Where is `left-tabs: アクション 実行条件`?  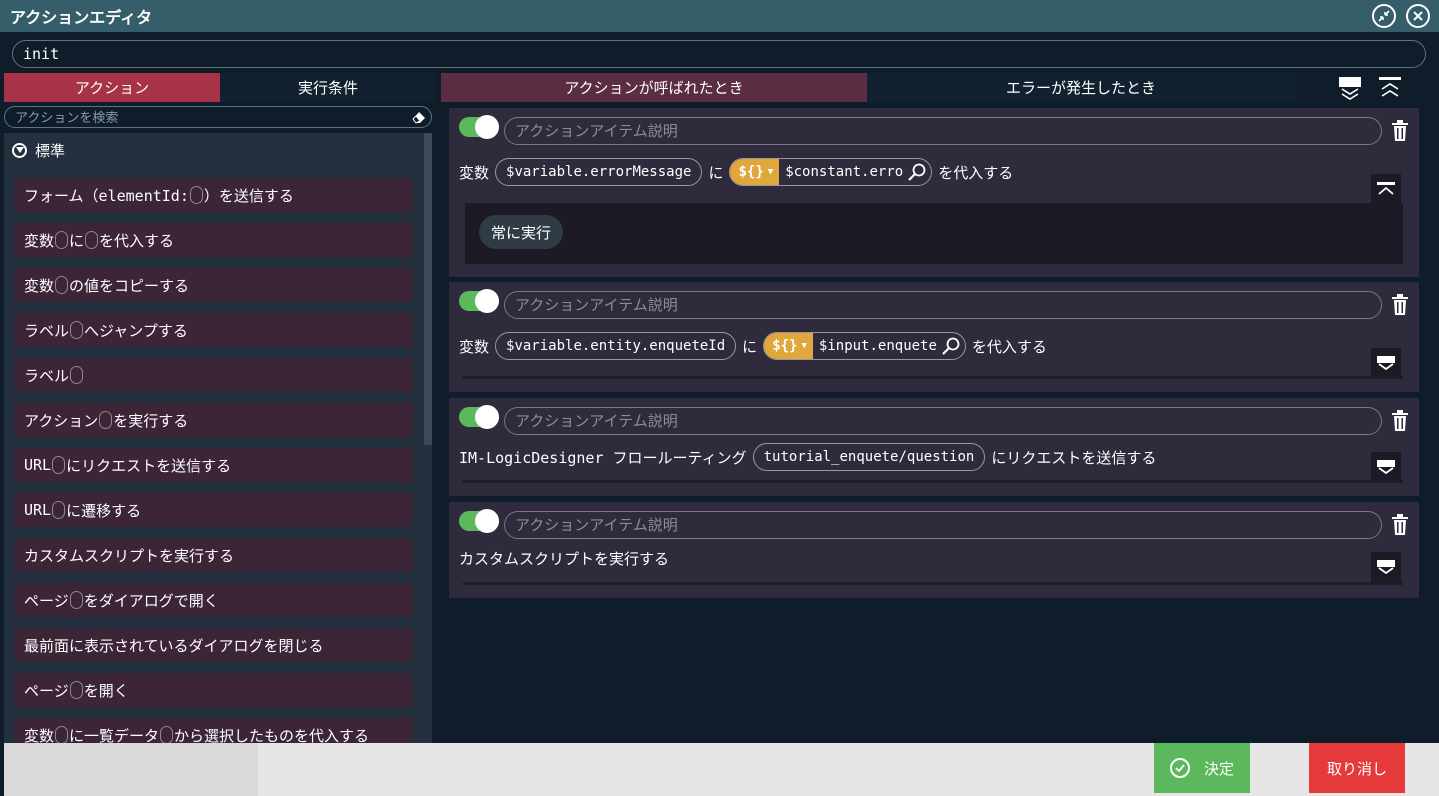
left-tabs: アクション 実行条件 is located at coordinates (220, 87).